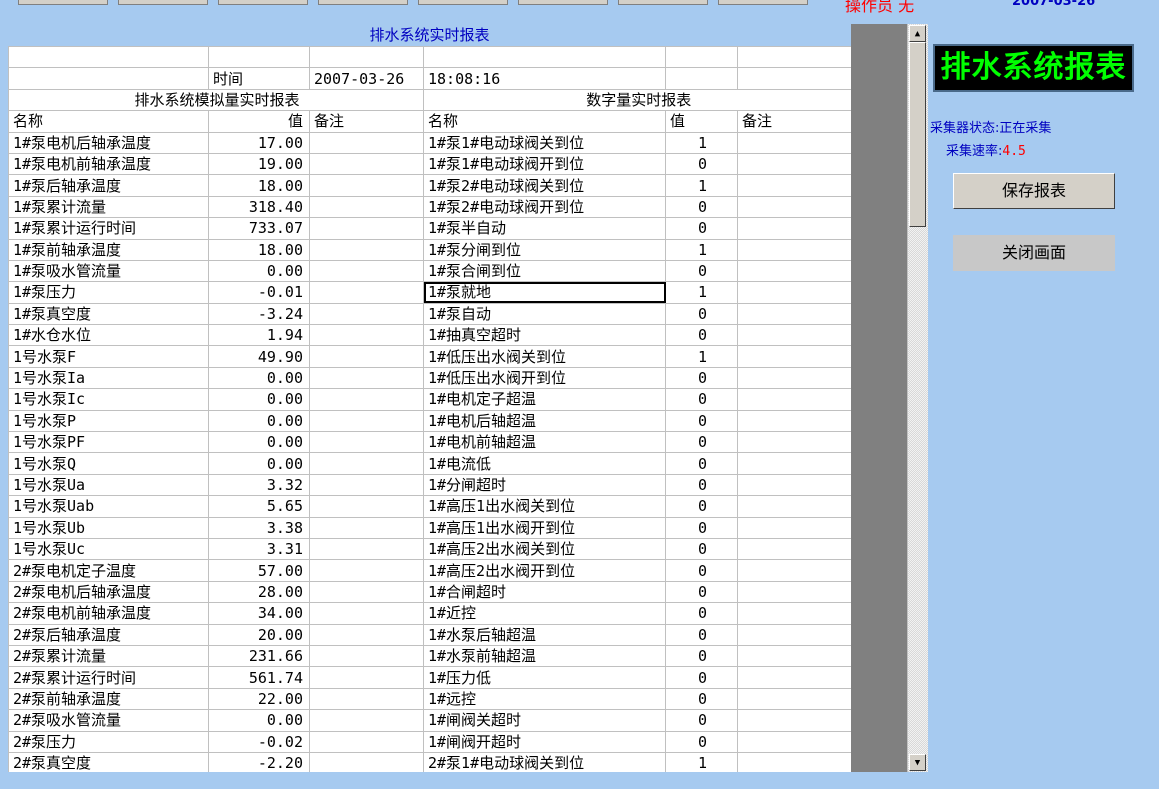 This screenshot has height=789, width=1159. What do you see at coordinates (108, 164) in the screenshot?
I see `analog-name: 1#泵电机前轴承温度` at bounding box center [108, 164].